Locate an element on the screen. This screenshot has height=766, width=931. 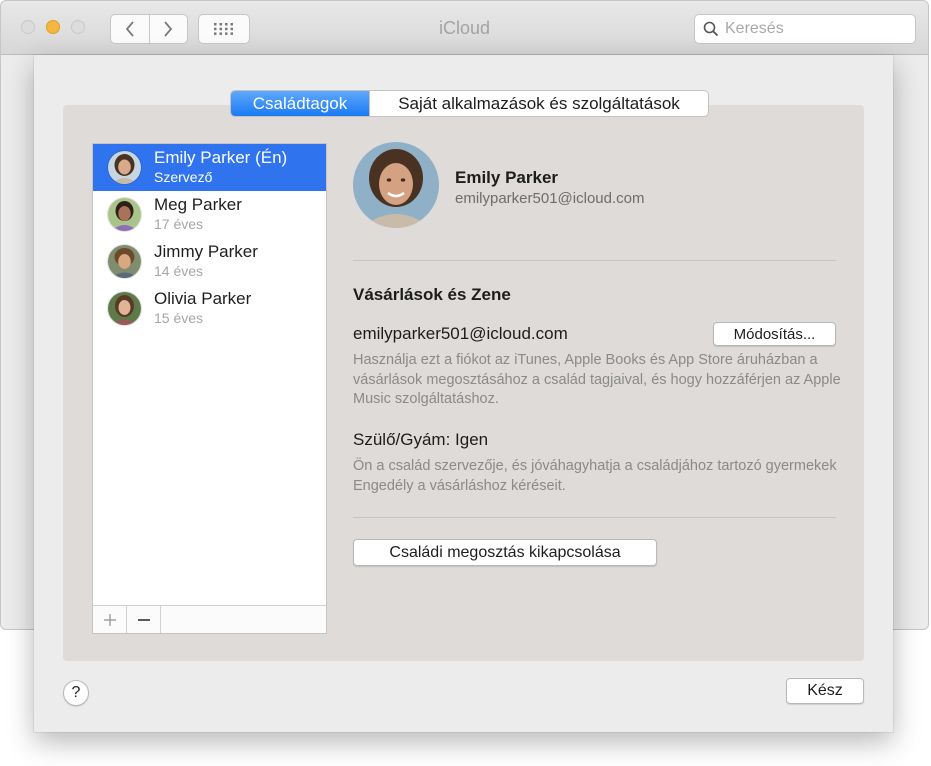
list-footer is located at coordinates (209, 619).